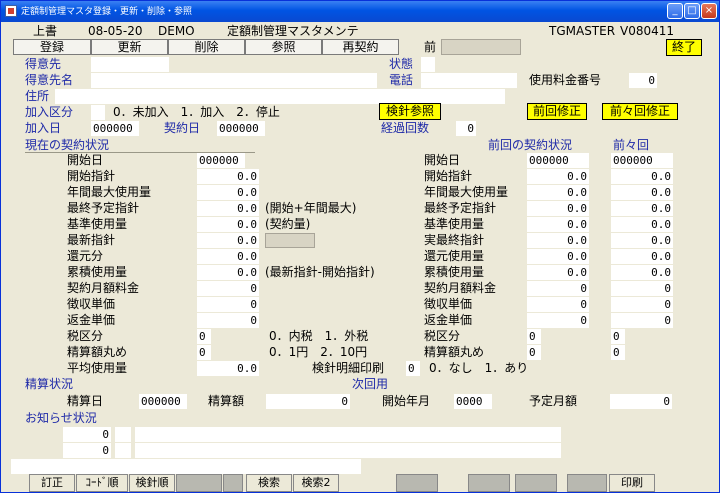 The image size is (720, 493). What do you see at coordinates (413, 368) in the screenshot?
I see `meter-print-input: 0` at bounding box center [413, 368].